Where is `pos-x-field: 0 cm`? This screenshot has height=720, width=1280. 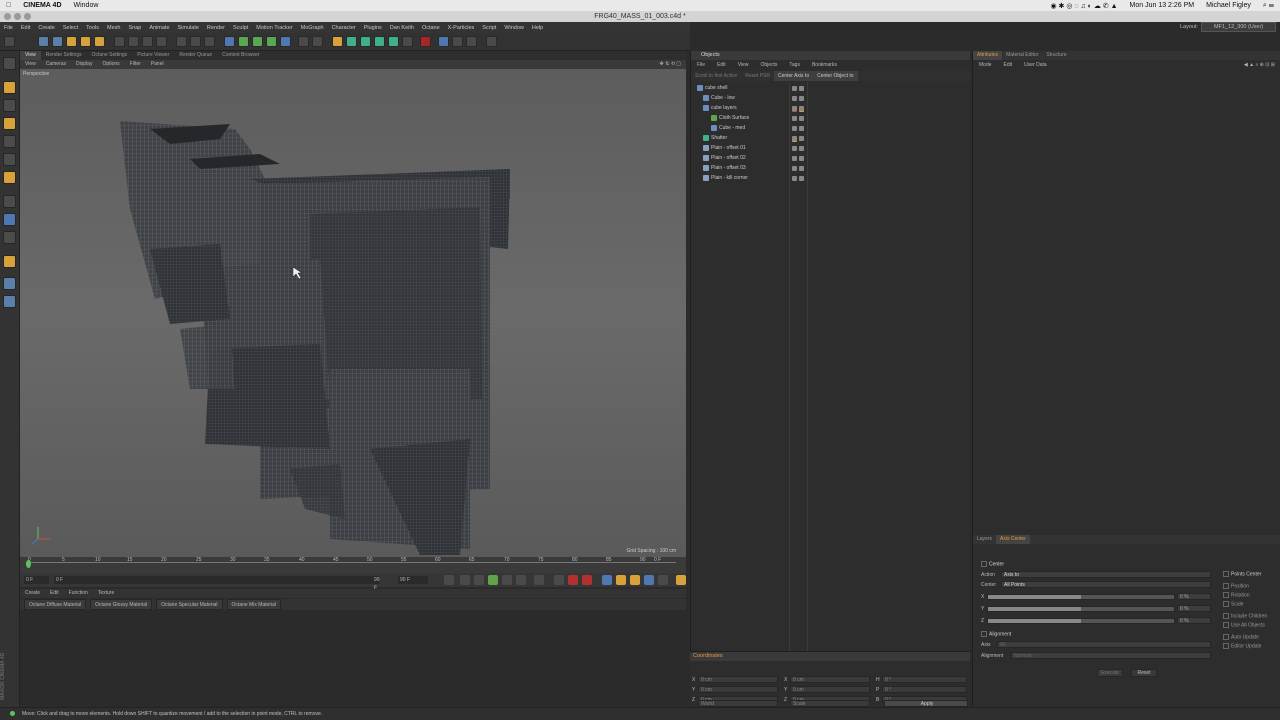
pos-x-field: 0 cm is located at coordinates (738, 679).